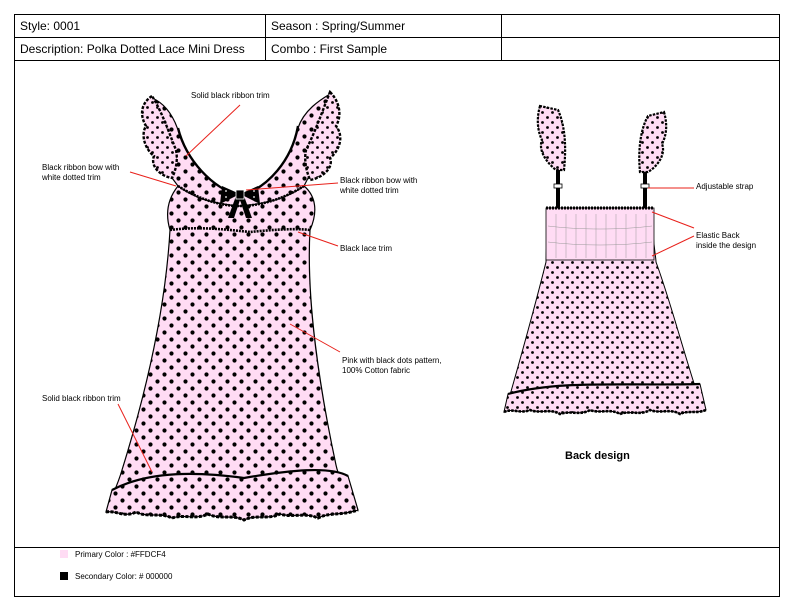 The height and width of the screenshot is (612, 792). I want to click on back-dress, so click(605, 260).